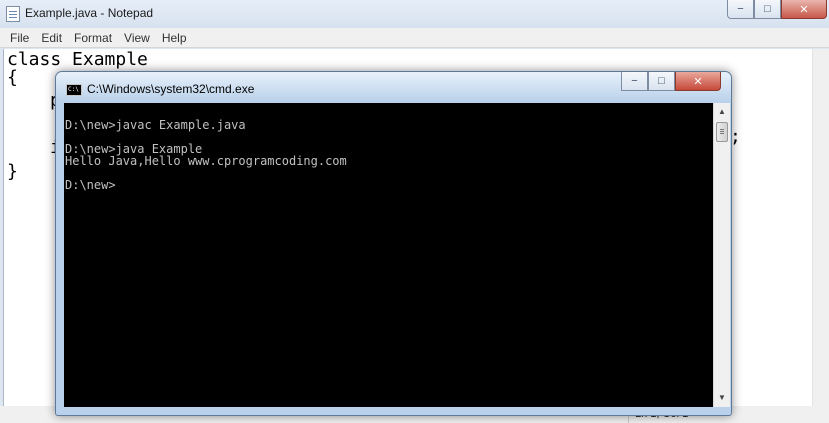 The height and width of the screenshot is (423, 829). Describe the element at coordinates (77, 59) in the screenshot. I see `editor-line: class Example` at that location.